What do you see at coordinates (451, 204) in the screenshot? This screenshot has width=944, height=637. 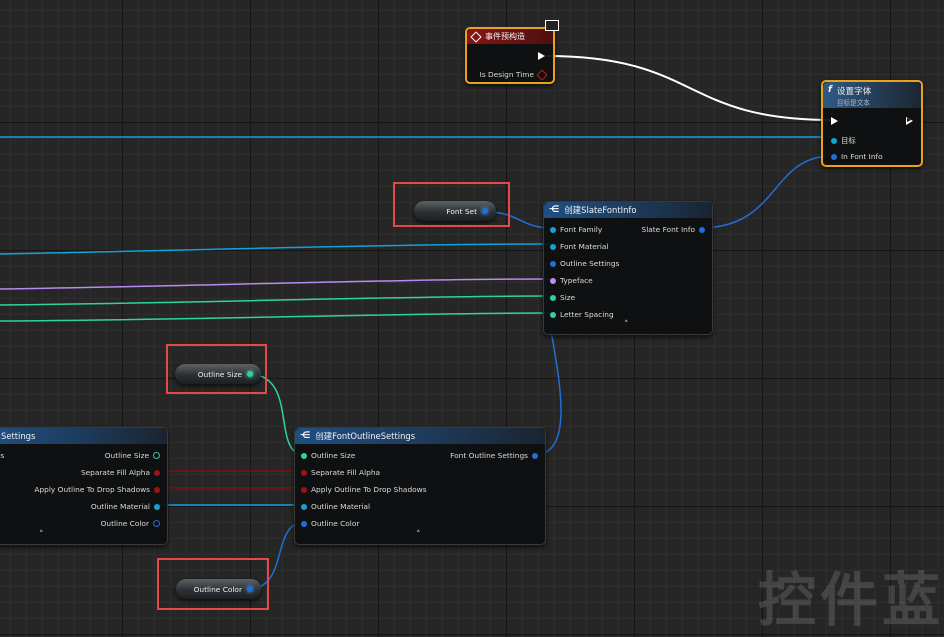 I see `highlight-box-font-set` at bounding box center [451, 204].